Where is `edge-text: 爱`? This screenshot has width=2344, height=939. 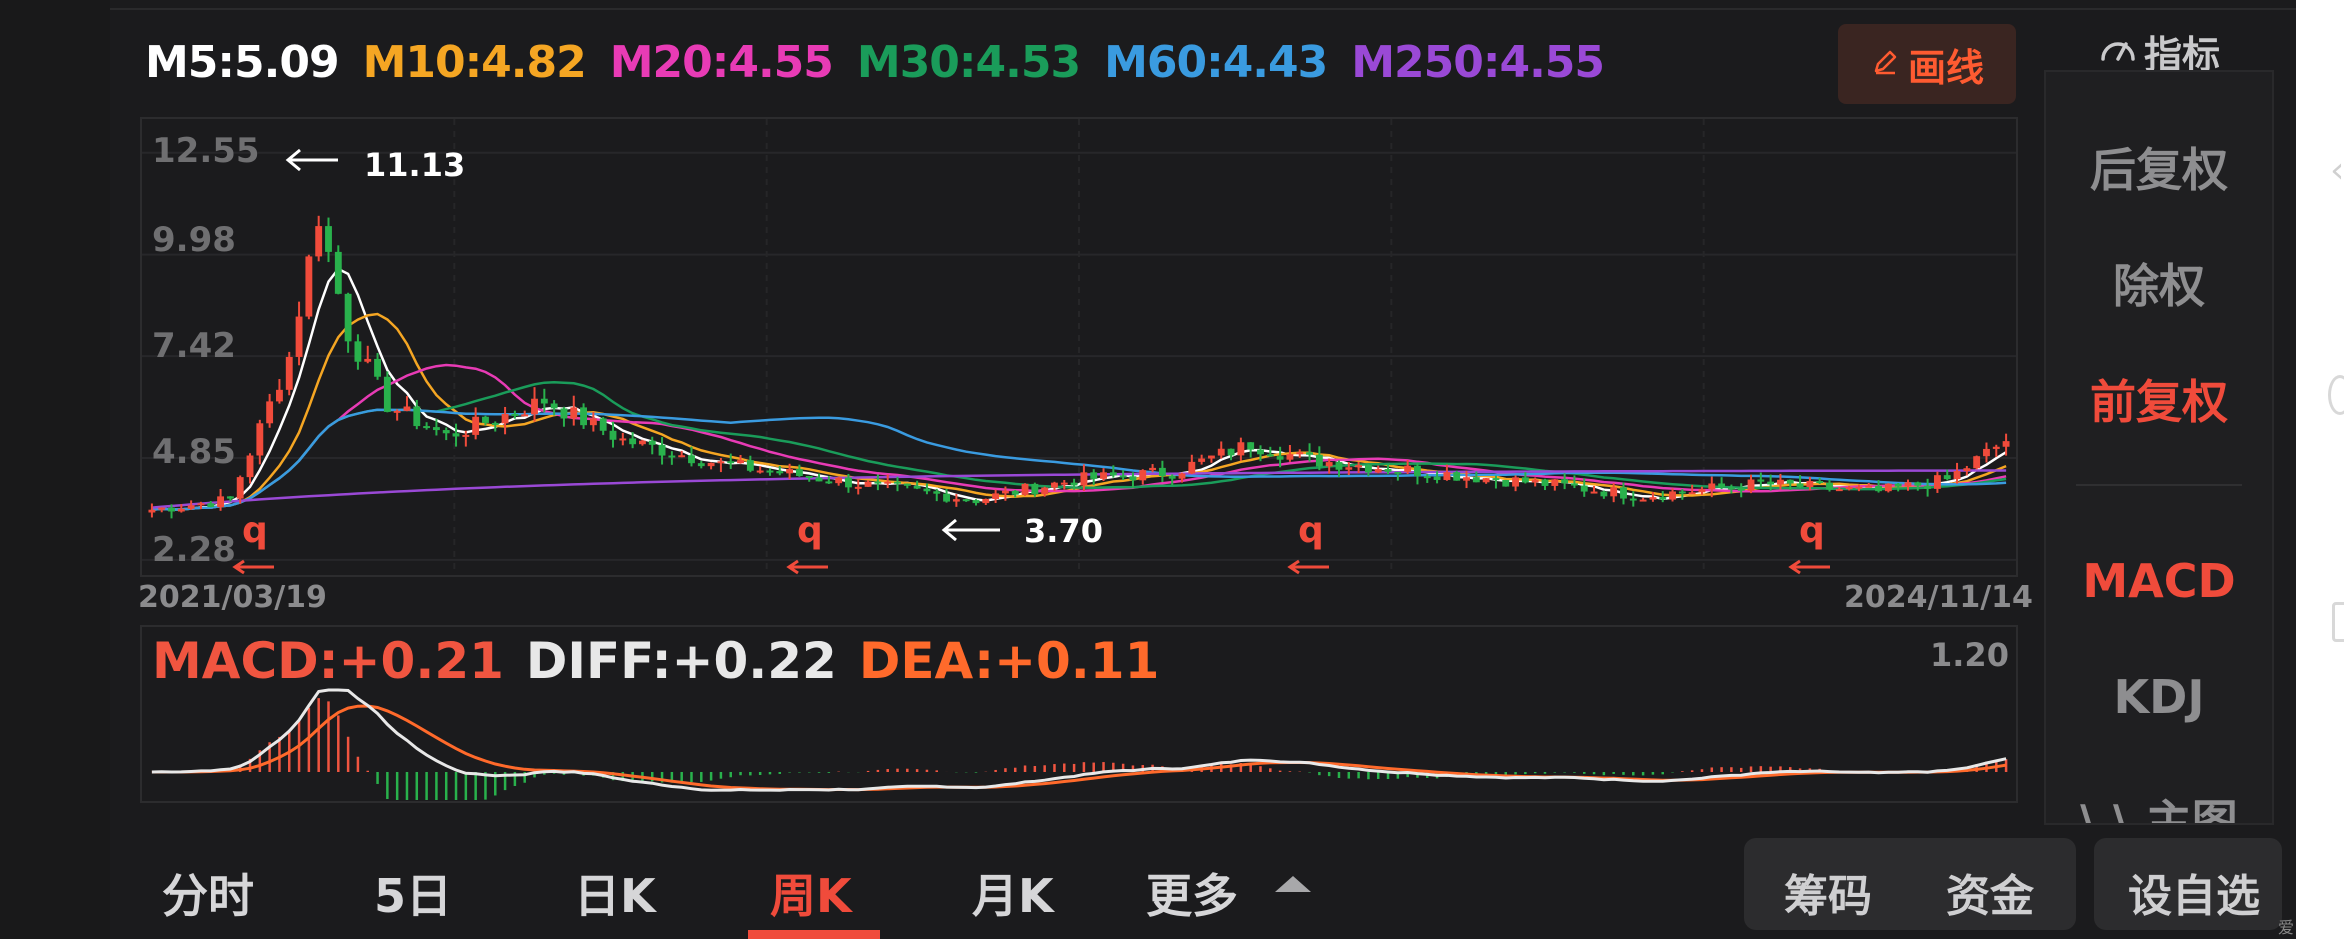 edge-text: 爱 is located at coordinates (2286, 927).